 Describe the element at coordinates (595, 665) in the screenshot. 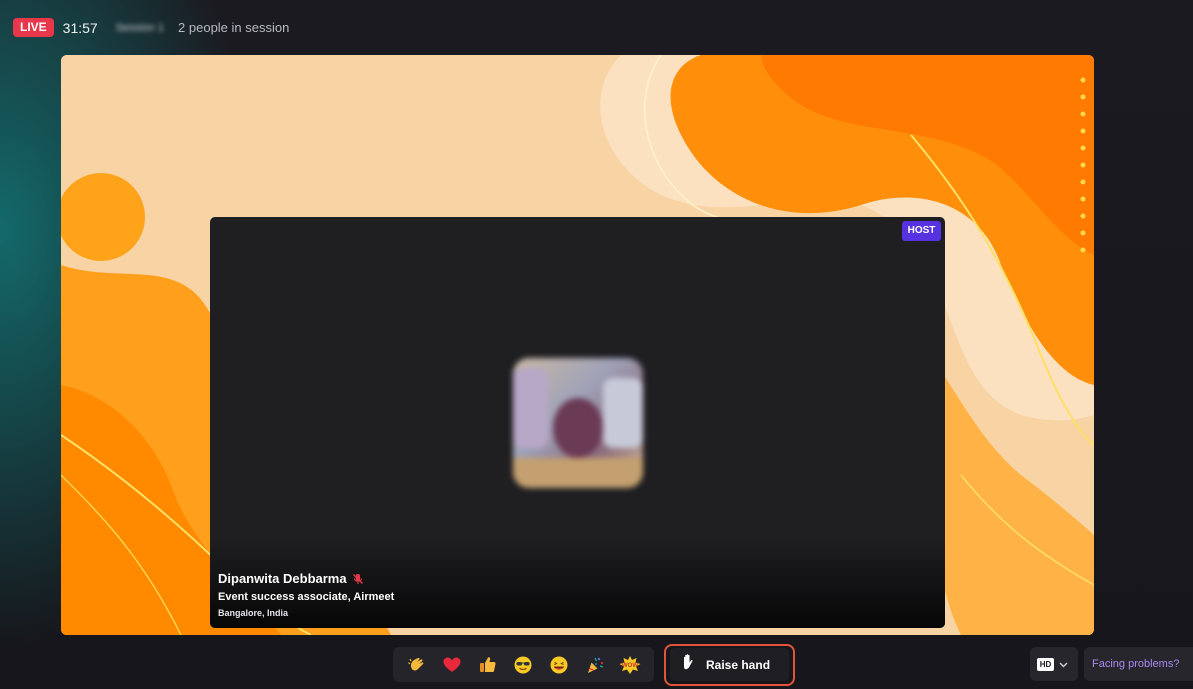

I see `celebrate-icon` at that location.